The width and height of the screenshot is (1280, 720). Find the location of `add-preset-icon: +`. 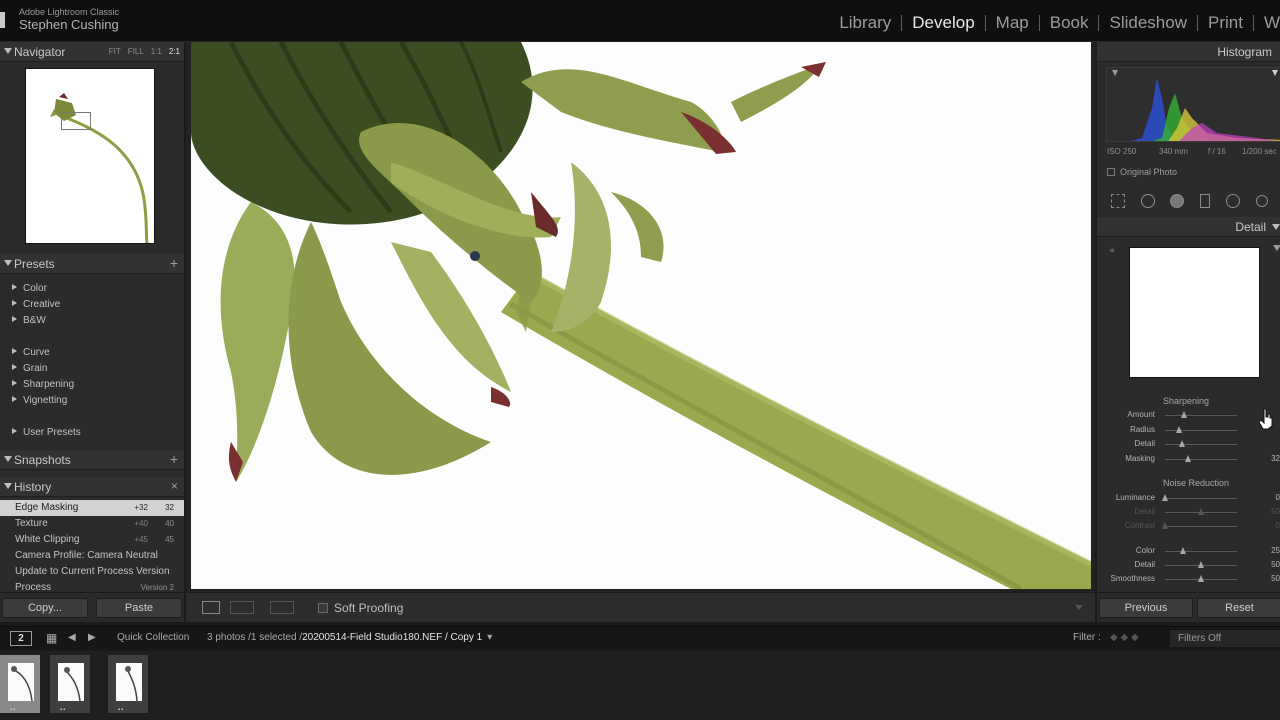

add-preset-icon: + is located at coordinates (174, 263).